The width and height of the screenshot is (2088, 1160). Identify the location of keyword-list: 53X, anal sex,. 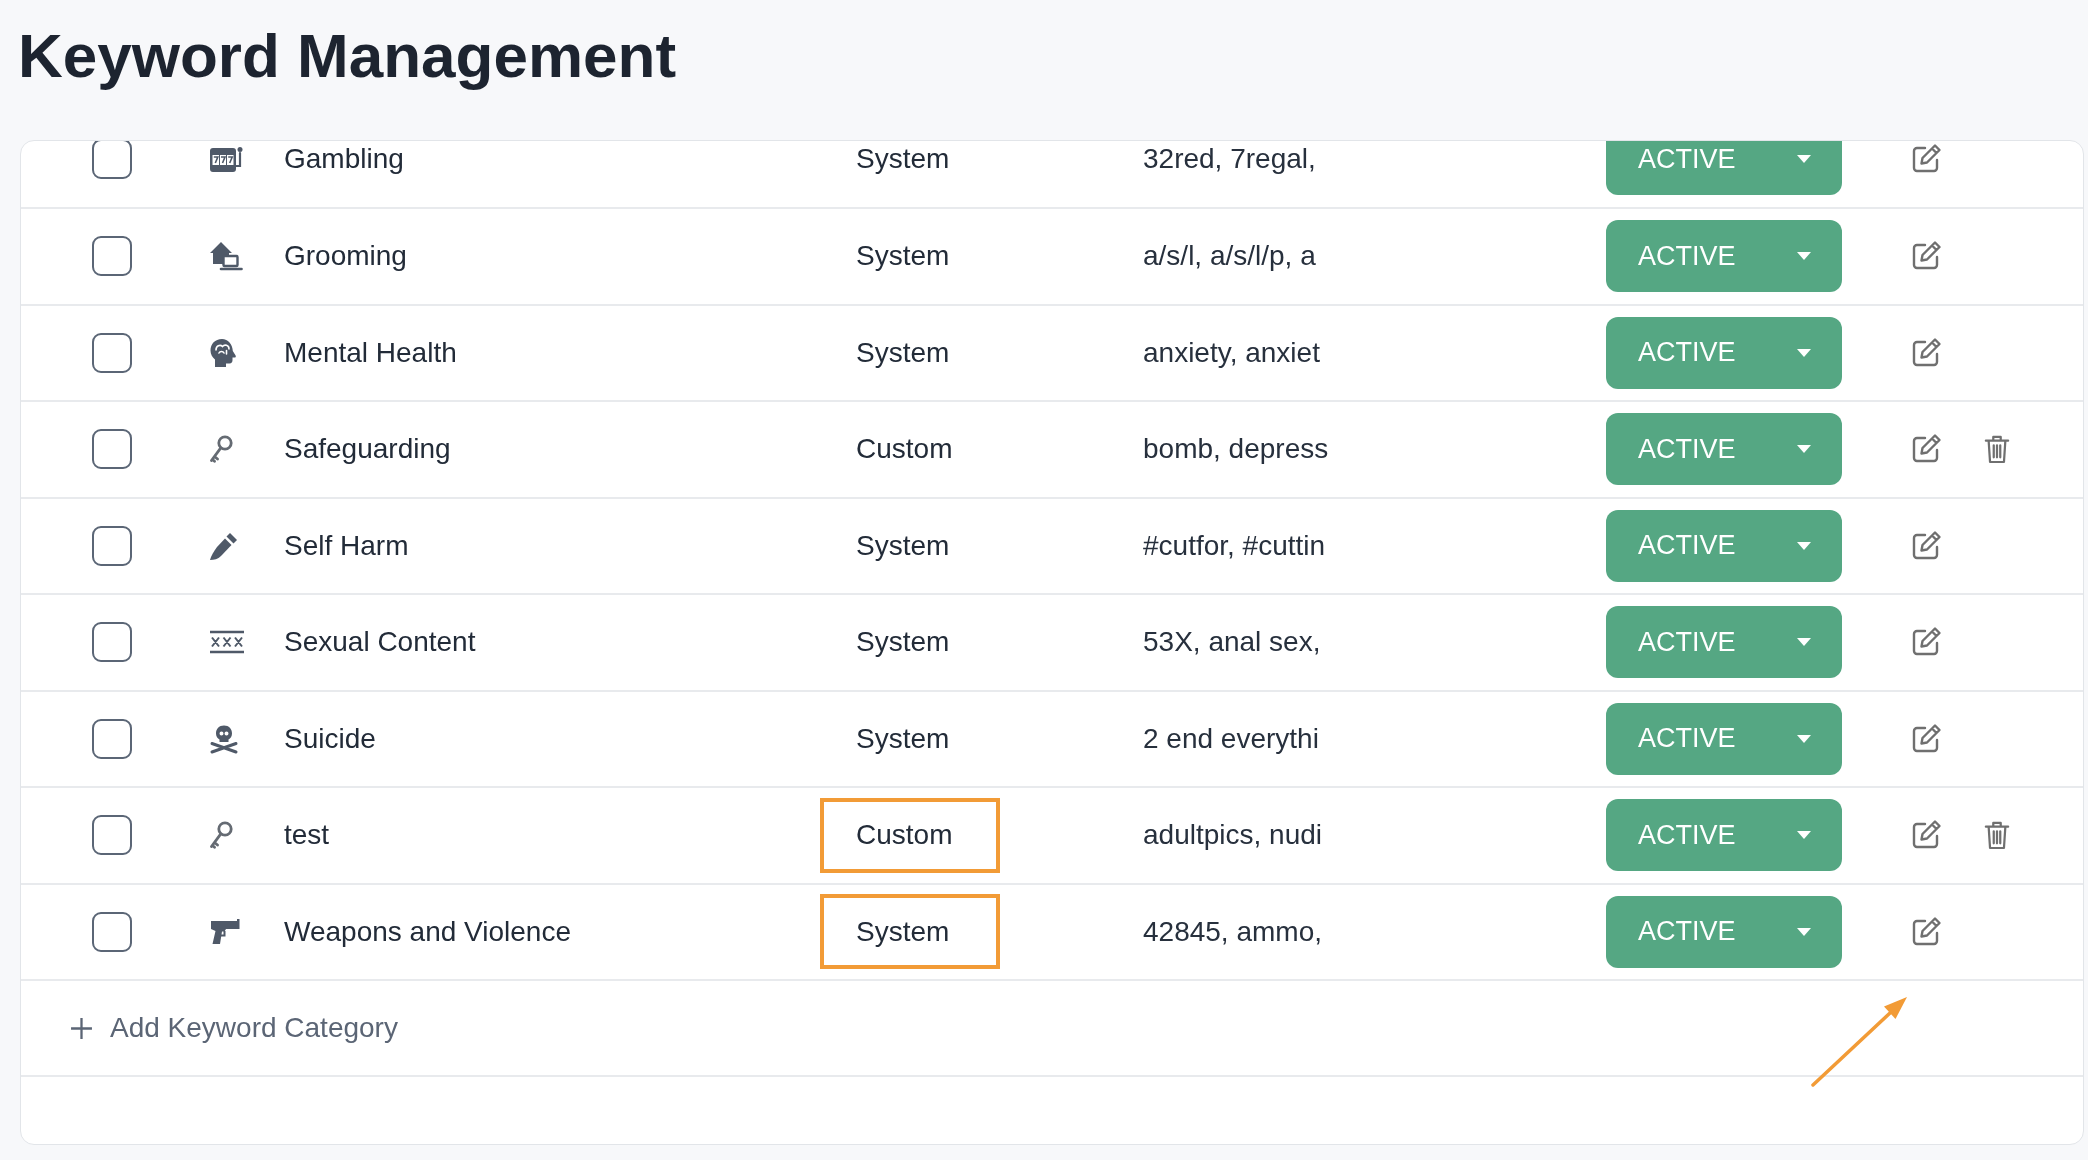
(1232, 642).